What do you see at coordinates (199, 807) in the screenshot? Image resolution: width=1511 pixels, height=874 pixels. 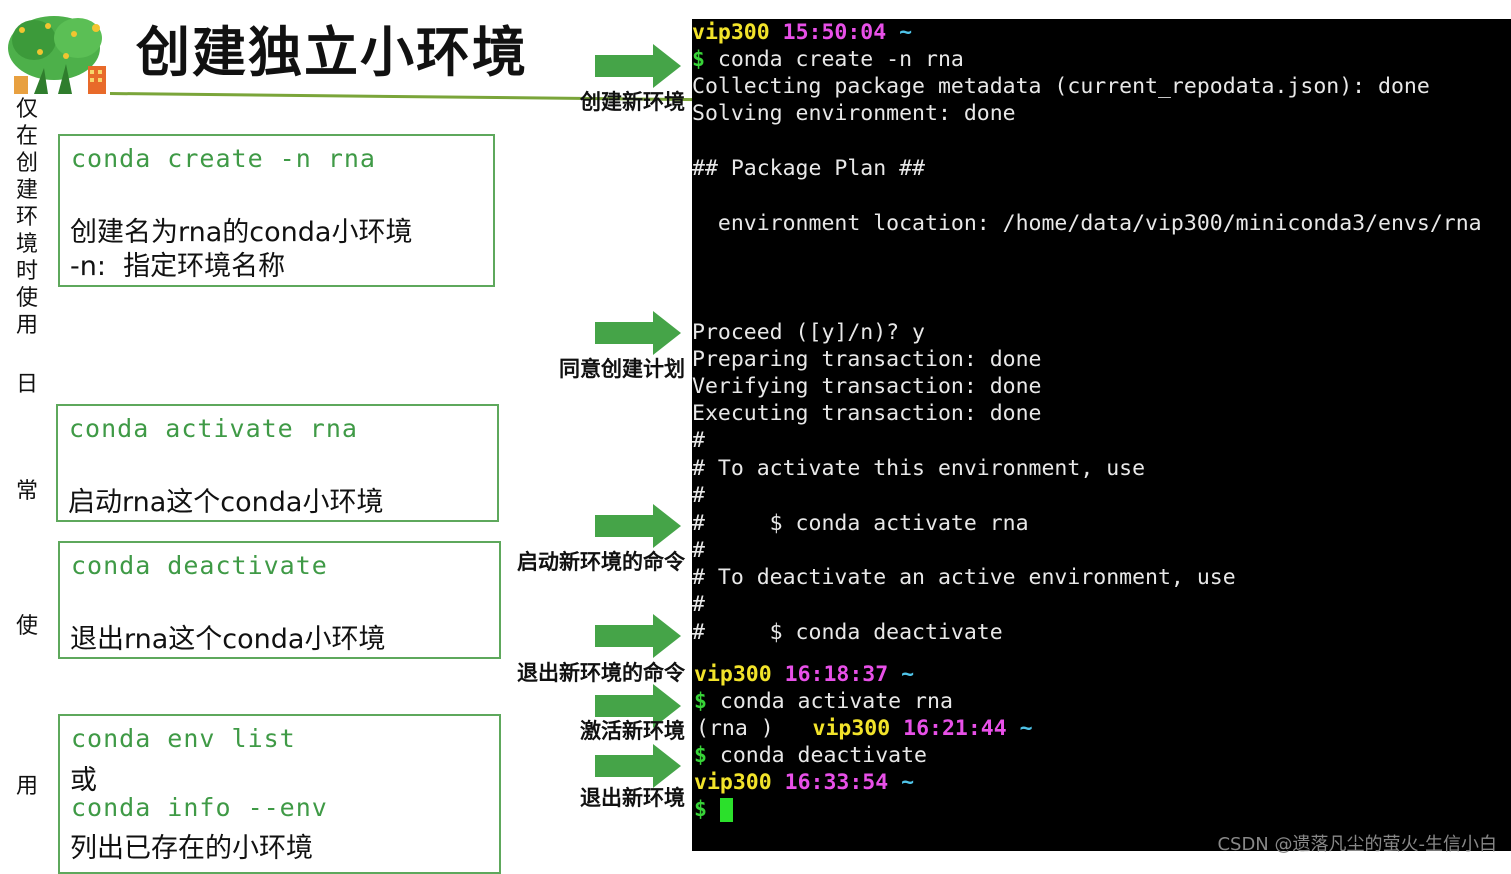 I see `info-env-command: conda info --env` at bounding box center [199, 807].